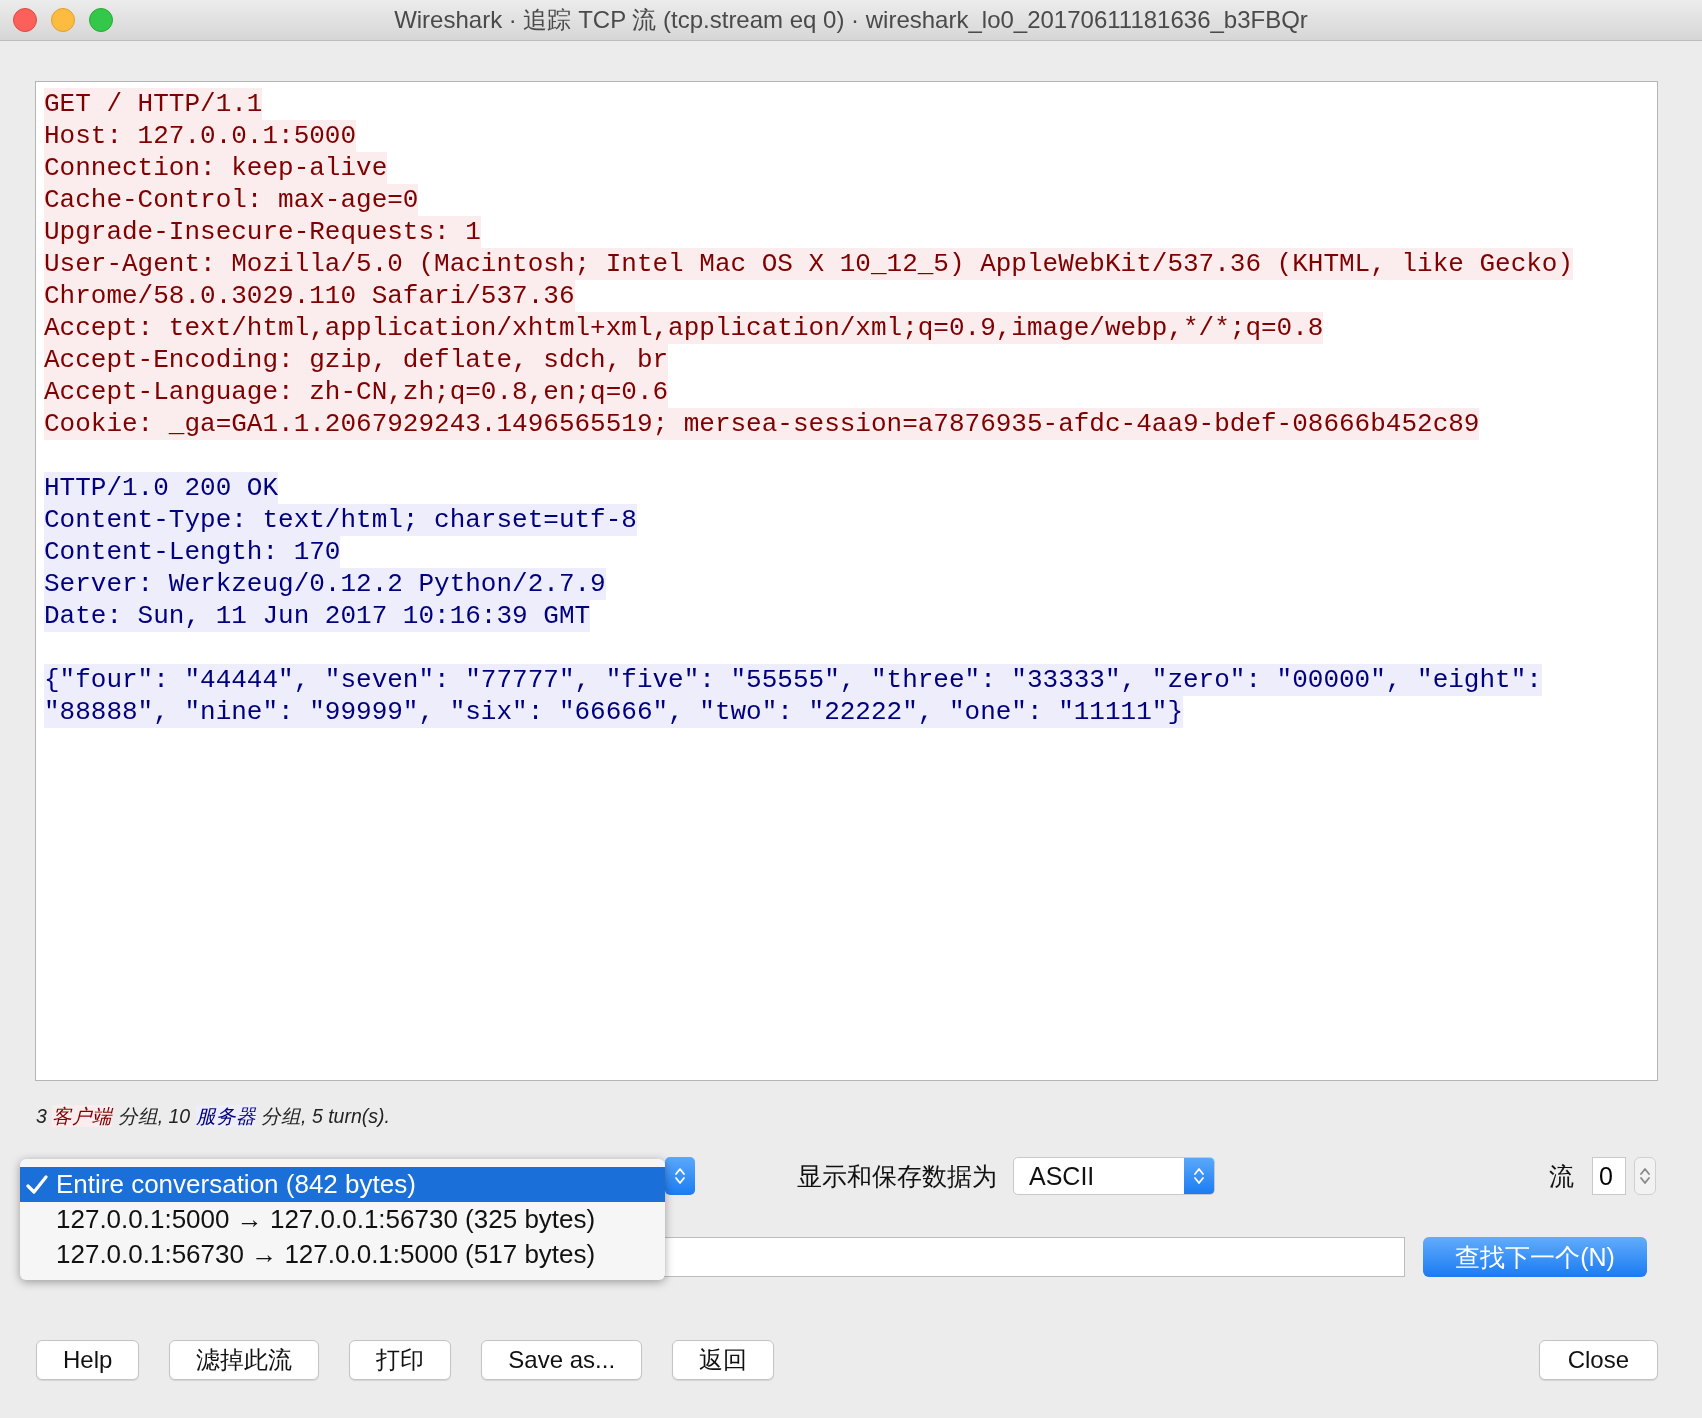 The image size is (1702, 1418). I want to click on dialog-button: 返回, so click(723, 1360).